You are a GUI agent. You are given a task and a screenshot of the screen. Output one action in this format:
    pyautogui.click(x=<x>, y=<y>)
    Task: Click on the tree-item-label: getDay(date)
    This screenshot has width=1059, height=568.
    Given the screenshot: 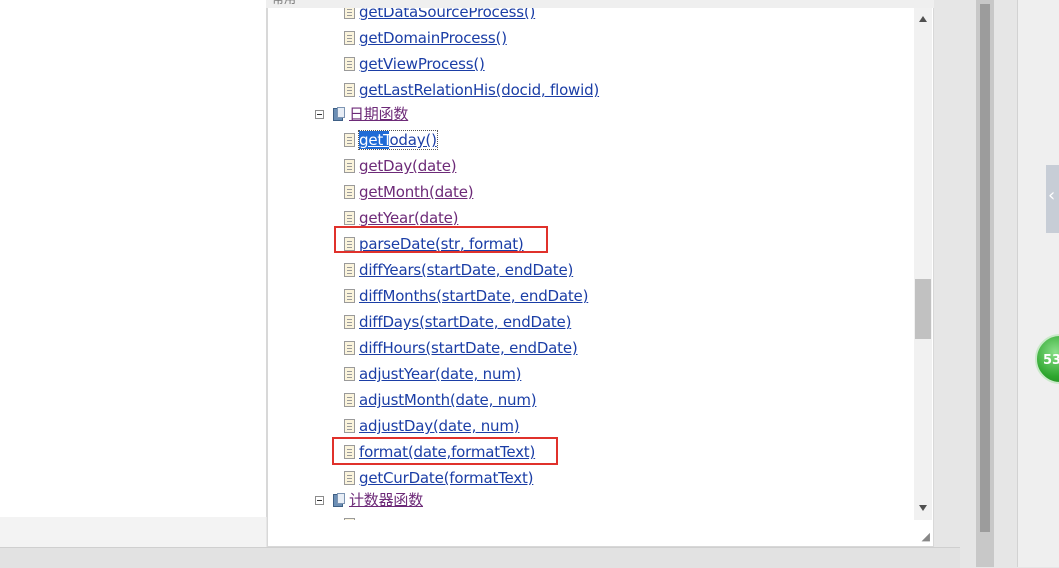 What is the action you would take?
    pyautogui.click(x=408, y=166)
    